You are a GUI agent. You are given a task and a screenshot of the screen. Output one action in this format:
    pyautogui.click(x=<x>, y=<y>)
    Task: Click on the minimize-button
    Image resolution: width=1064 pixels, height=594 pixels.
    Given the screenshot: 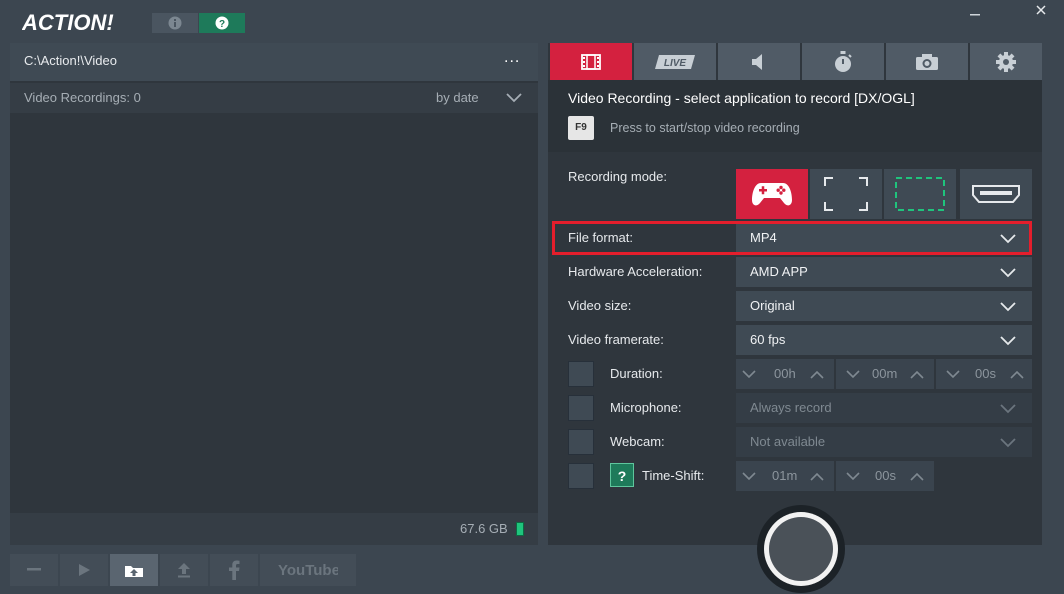 What is the action you would take?
    pyautogui.click(x=975, y=11)
    